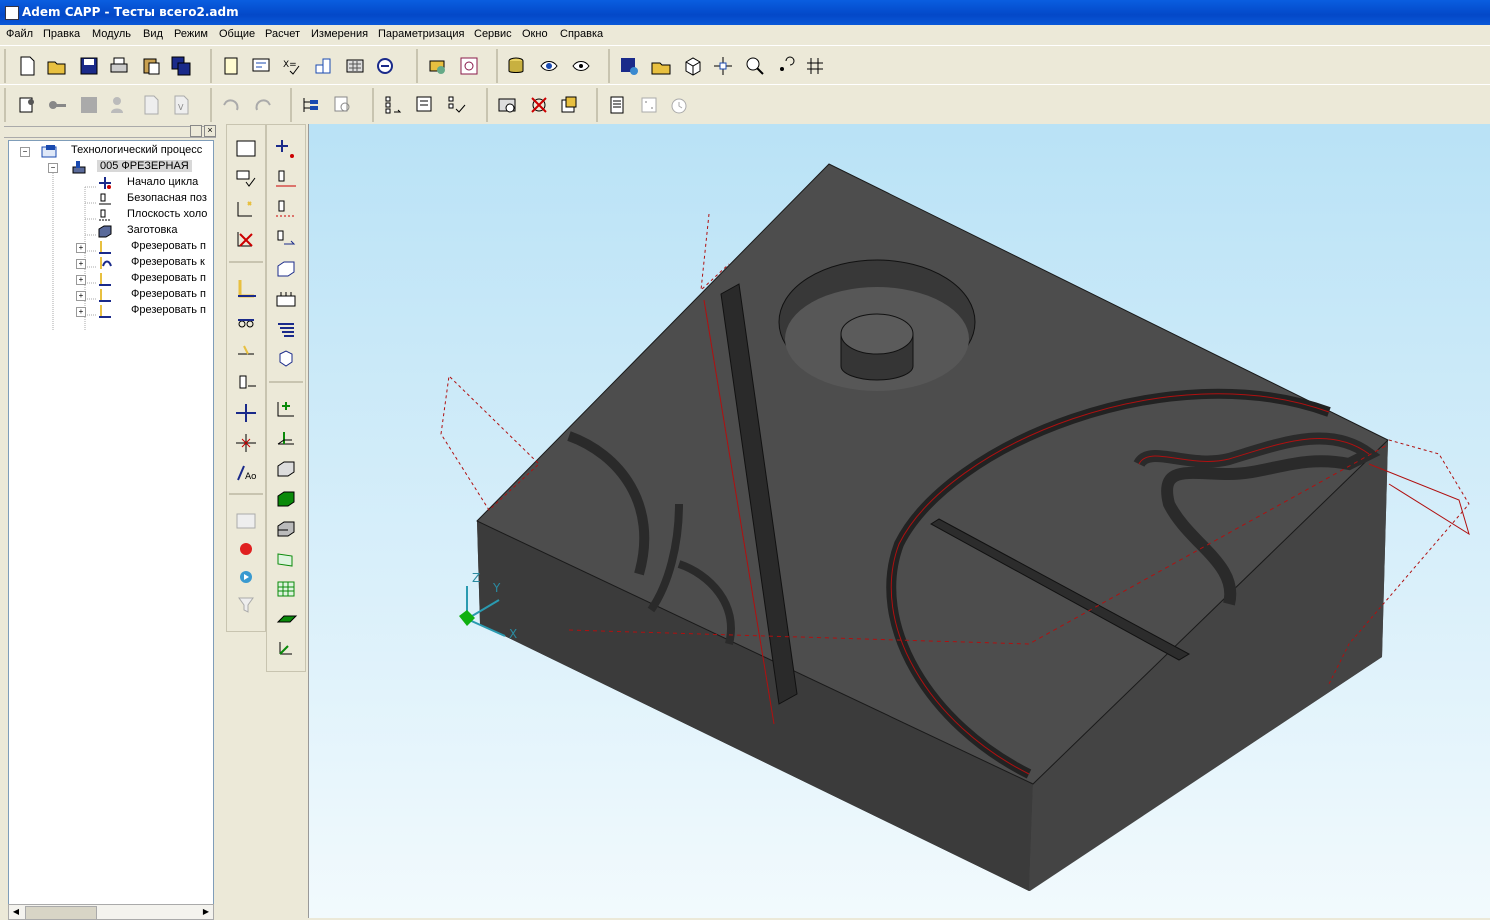  I want to click on key-icon, so click(57, 105).